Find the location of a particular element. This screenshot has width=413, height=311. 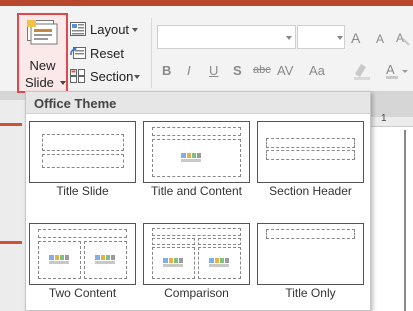

layout-label-title-slide: Title Slide is located at coordinates (82, 191).